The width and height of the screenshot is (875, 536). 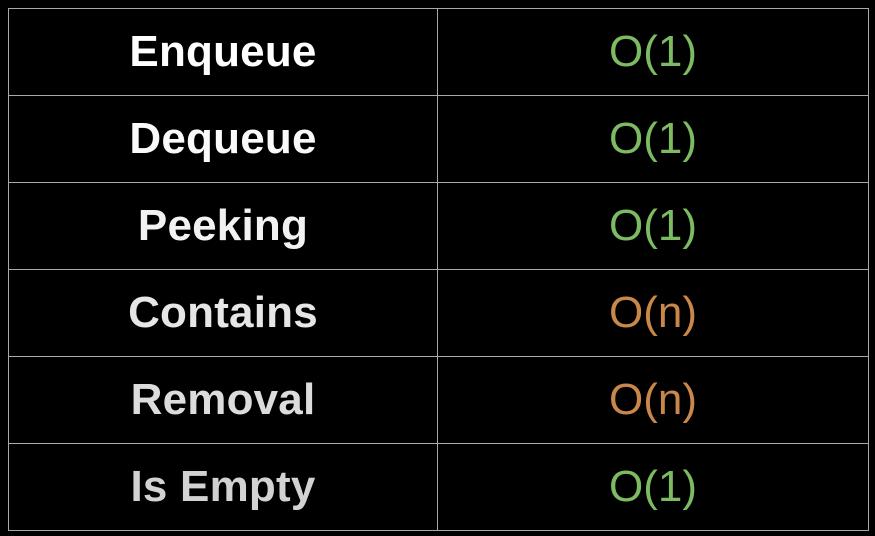 I want to click on operation-name: Removal, so click(x=223, y=399).